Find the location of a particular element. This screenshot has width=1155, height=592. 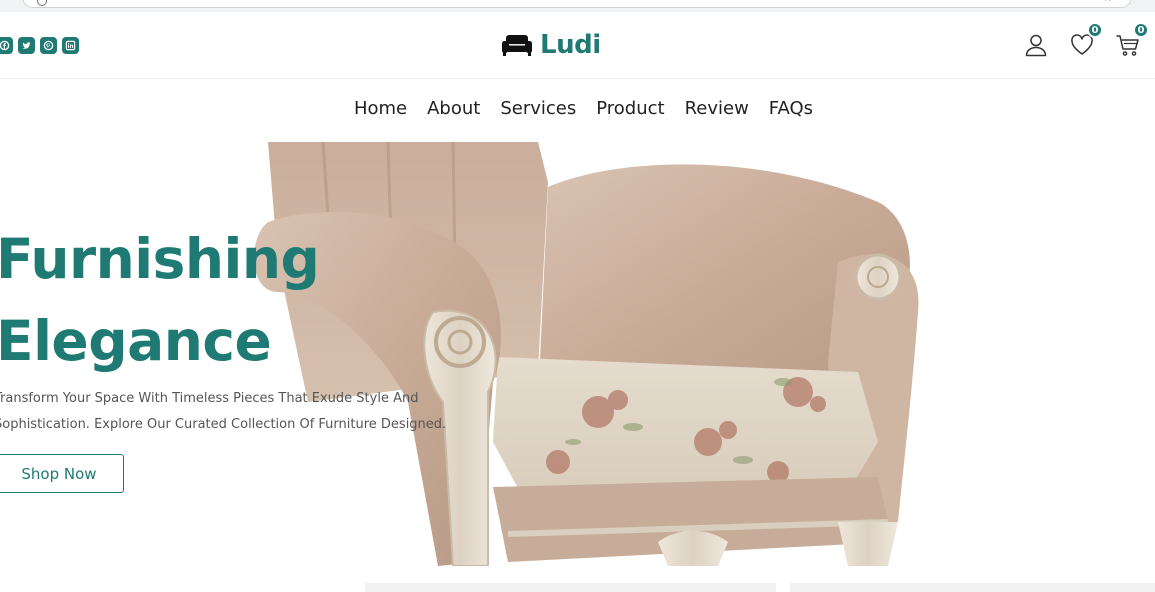

site-info-icon is located at coordinates (42, 3).